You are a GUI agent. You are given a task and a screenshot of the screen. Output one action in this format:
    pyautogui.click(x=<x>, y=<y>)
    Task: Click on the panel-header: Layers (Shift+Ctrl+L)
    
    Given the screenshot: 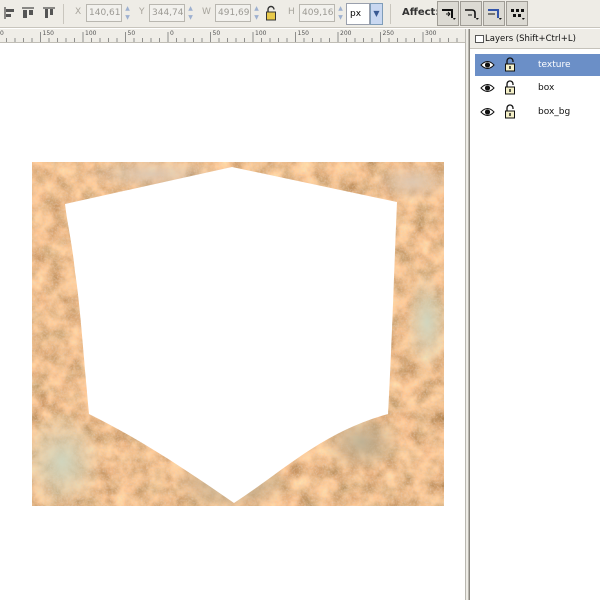 What is the action you would take?
    pyautogui.click(x=535, y=39)
    